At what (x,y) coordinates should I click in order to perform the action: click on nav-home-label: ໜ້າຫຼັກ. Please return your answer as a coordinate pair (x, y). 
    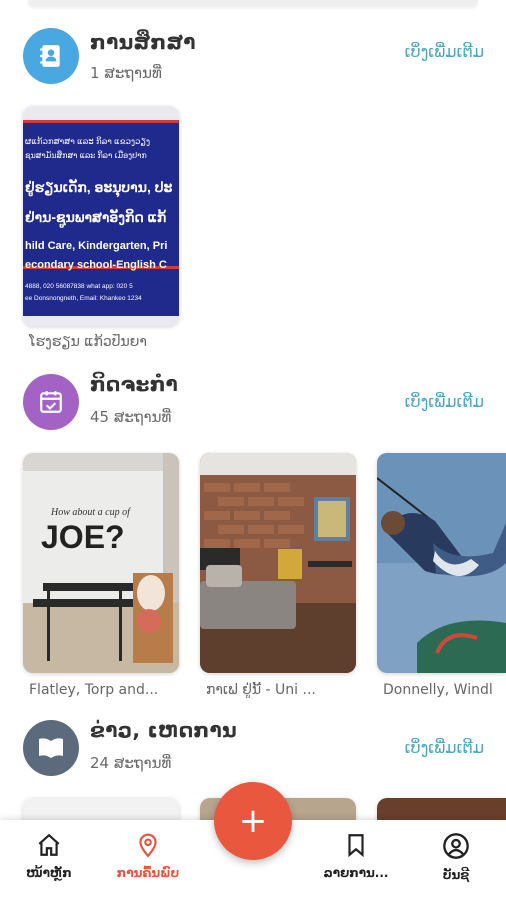
    Looking at the image, I should click on (49, 873).